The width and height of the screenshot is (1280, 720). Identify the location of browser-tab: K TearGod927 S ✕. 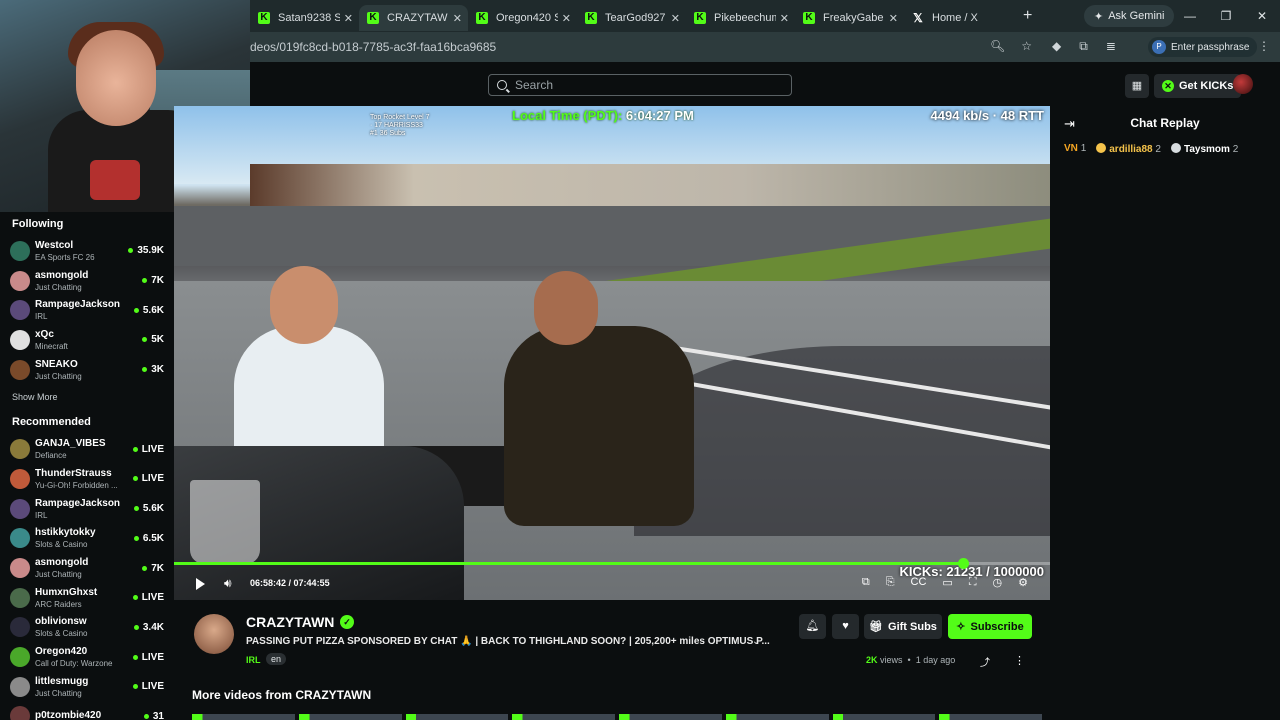
(631, 18).